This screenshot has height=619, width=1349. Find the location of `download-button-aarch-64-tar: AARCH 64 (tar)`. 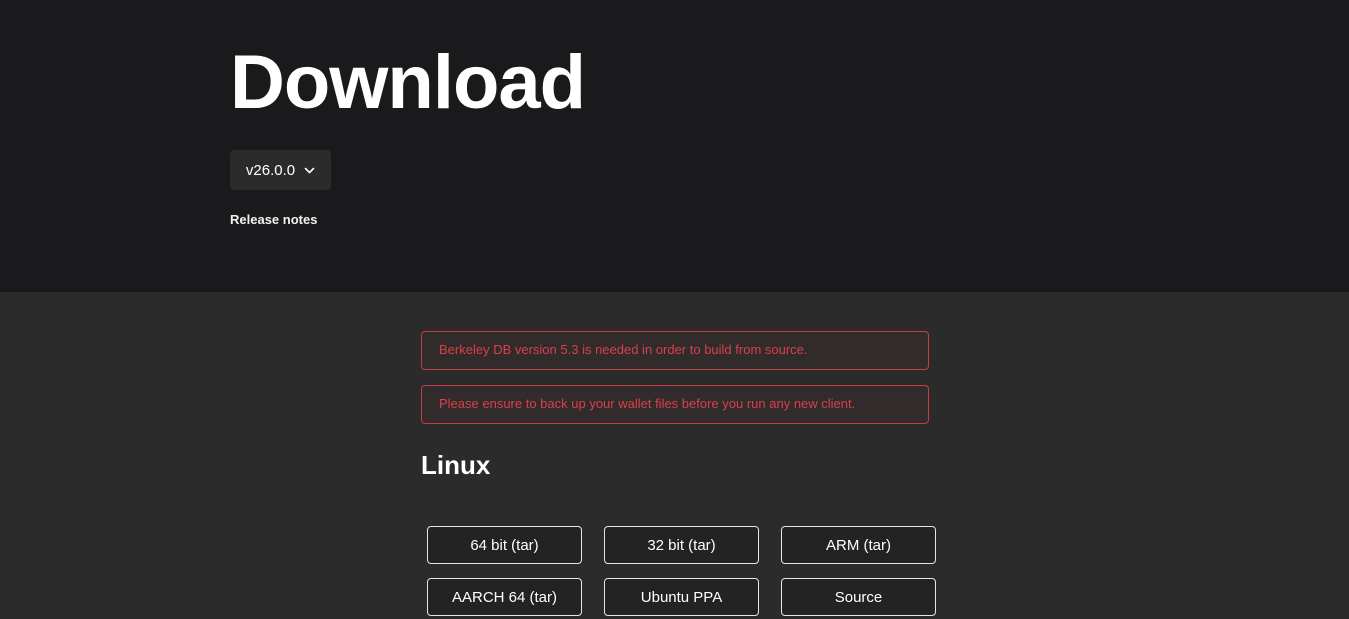

download-button-aarch-64-tar: AARCH 64 (tar) is located at coordinates (504, 597).